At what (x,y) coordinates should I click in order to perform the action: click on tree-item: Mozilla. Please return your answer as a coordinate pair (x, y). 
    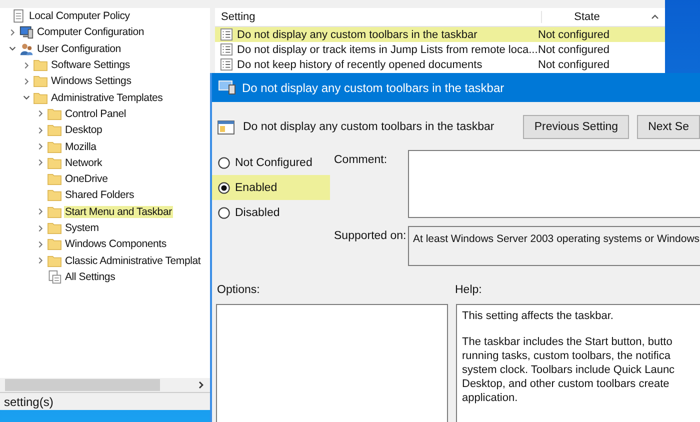
    Looking at the image, I should click on (81, 146).